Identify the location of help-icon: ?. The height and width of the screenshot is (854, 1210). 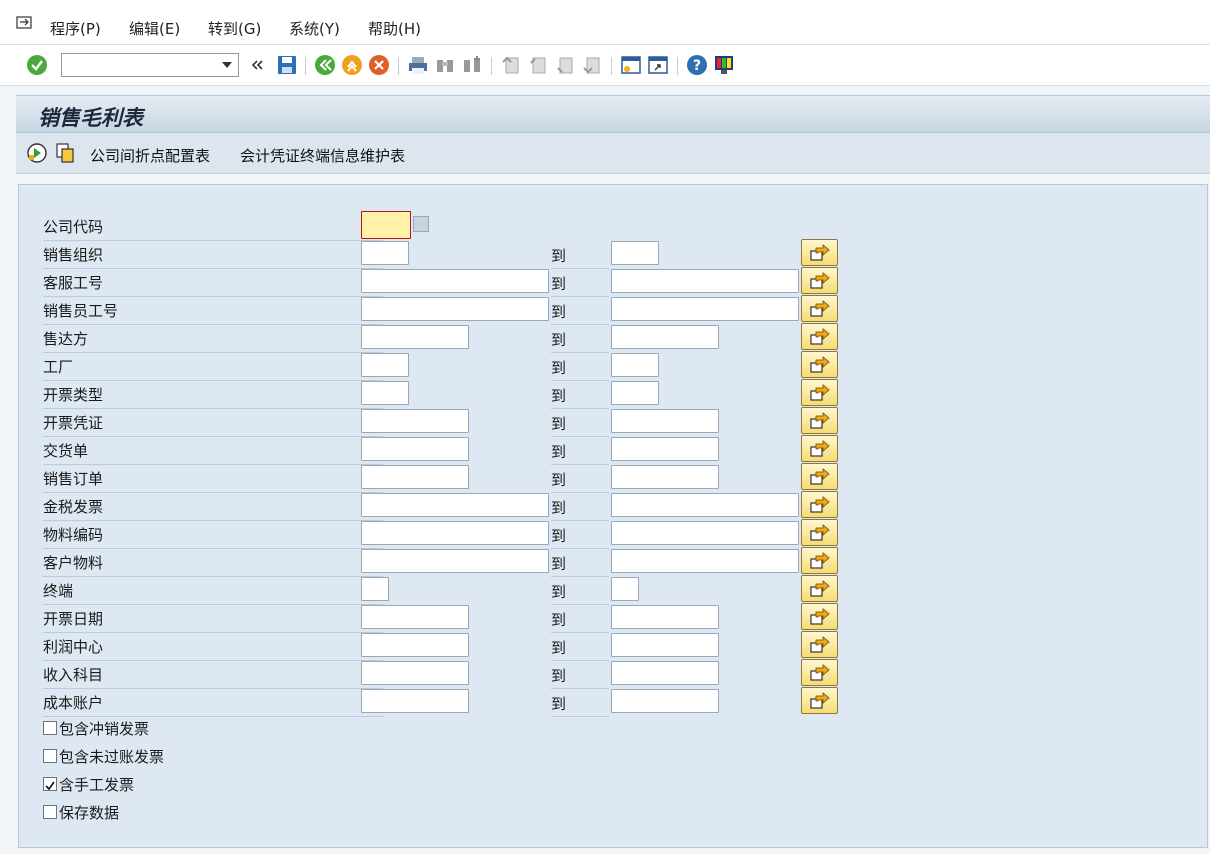
(697, 65).